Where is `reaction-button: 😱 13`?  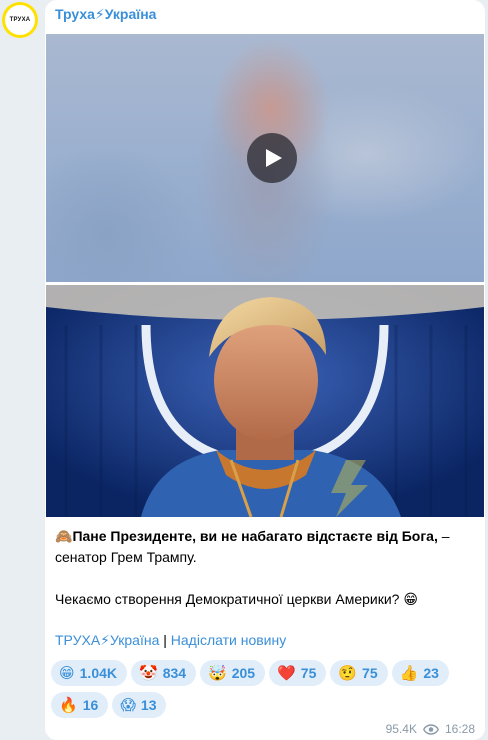 reaction-button: 😱 13 is located at coordinates (139, 705).